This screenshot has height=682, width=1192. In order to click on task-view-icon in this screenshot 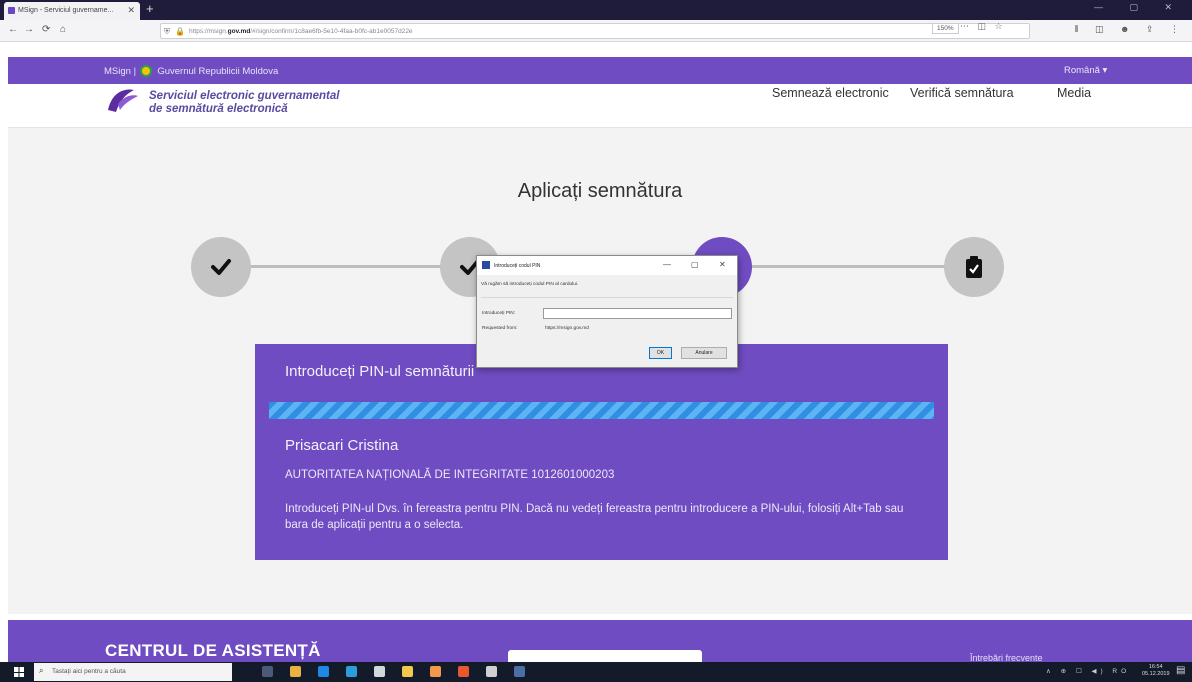, I will do `click(267, 671)`.